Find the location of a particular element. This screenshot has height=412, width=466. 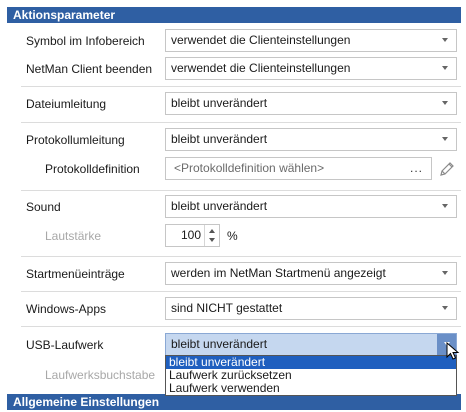

windows-apps-label: Windows-Apps is located at coordinates (66, 309).